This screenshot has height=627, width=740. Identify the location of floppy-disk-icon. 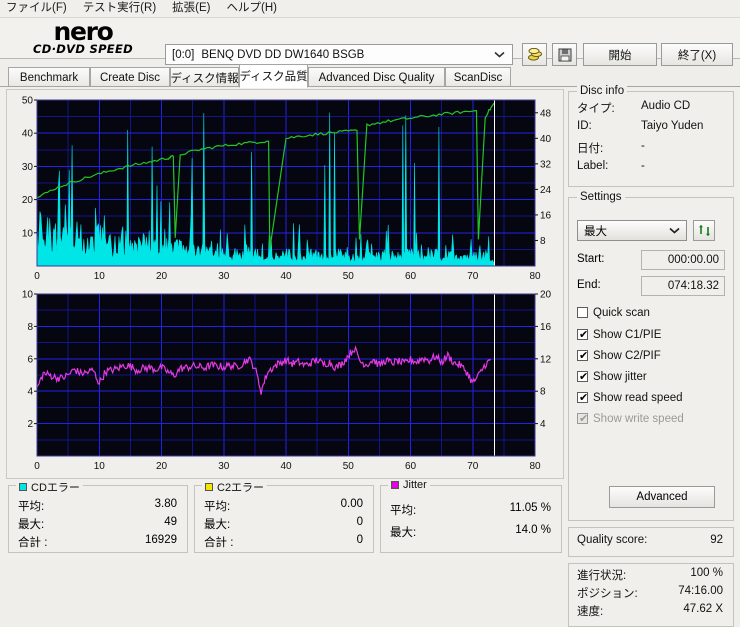
(565, 55).